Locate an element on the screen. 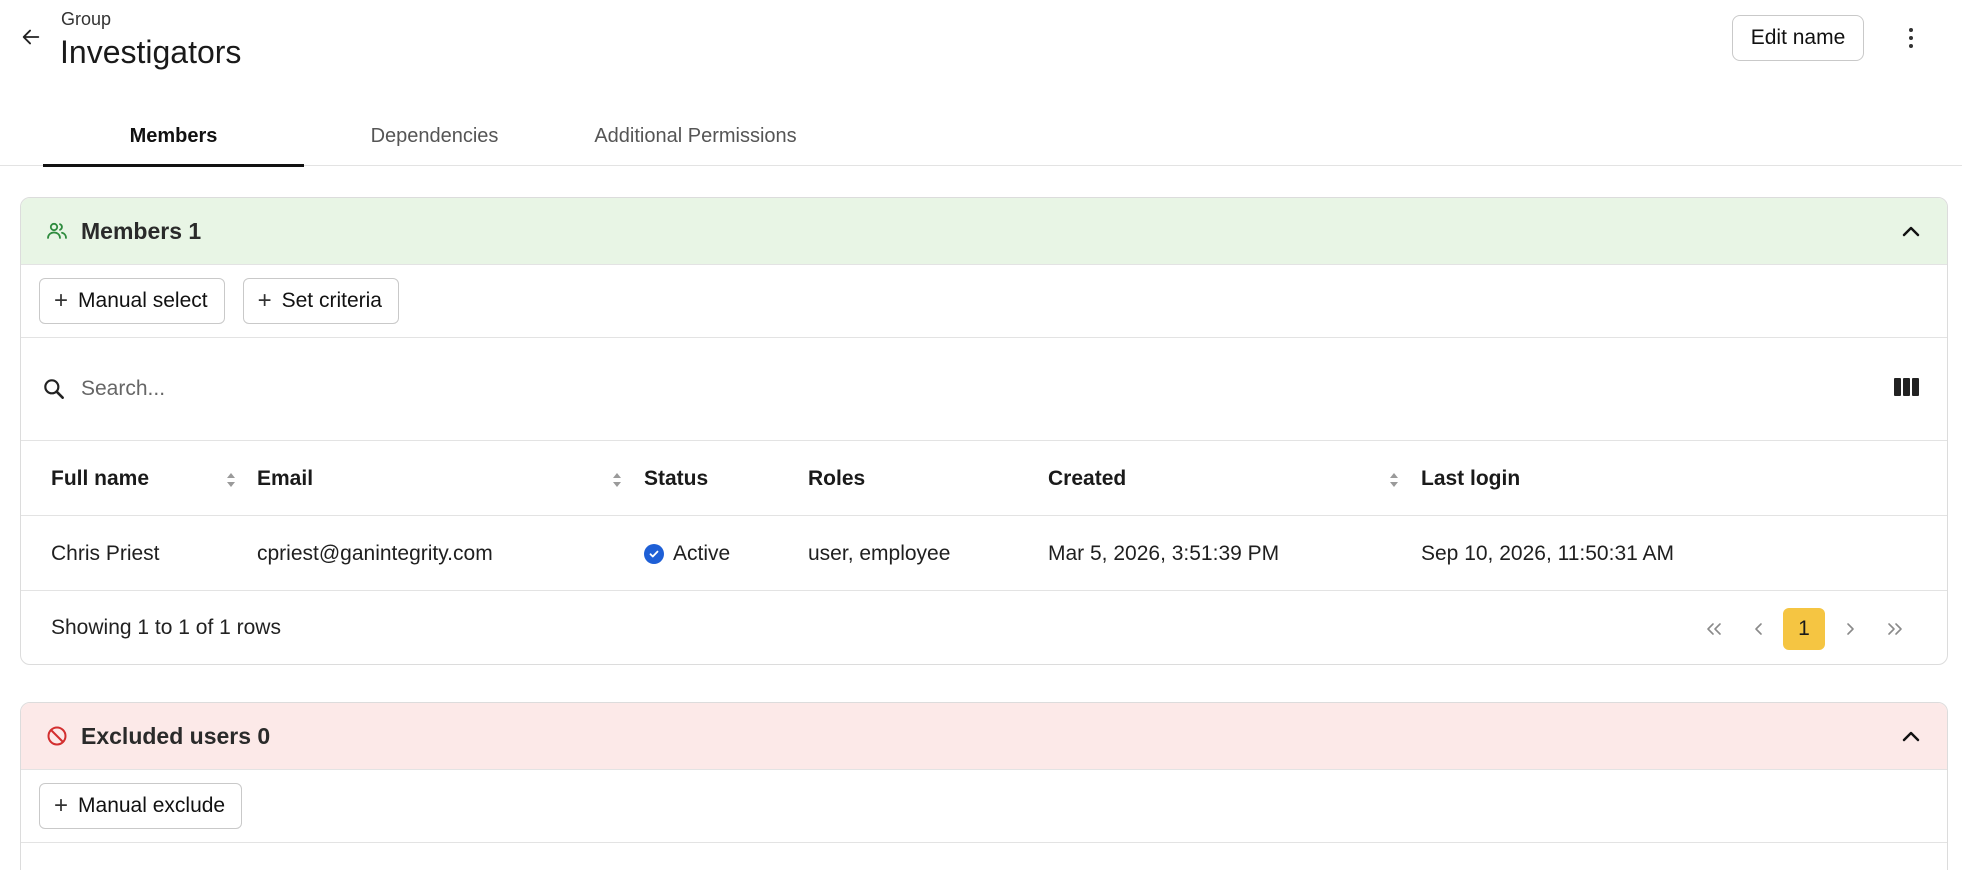  col-last-login: Last login is located at coordinates (1471, 478).